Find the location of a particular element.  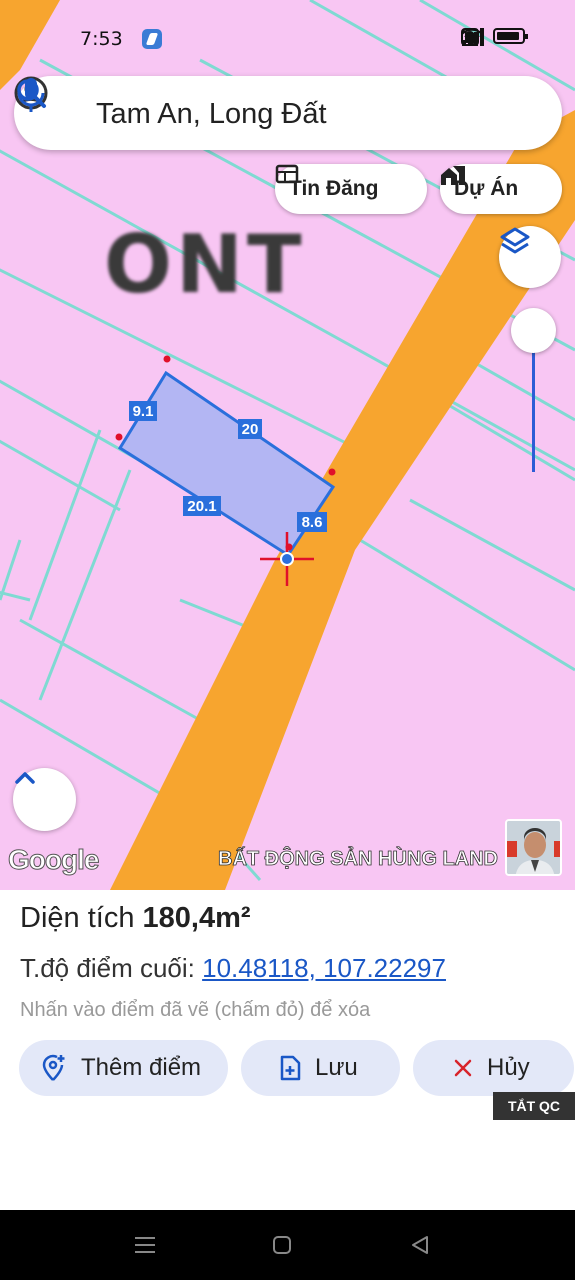

opacity-slider-handle is located at coordinates (533, 330).